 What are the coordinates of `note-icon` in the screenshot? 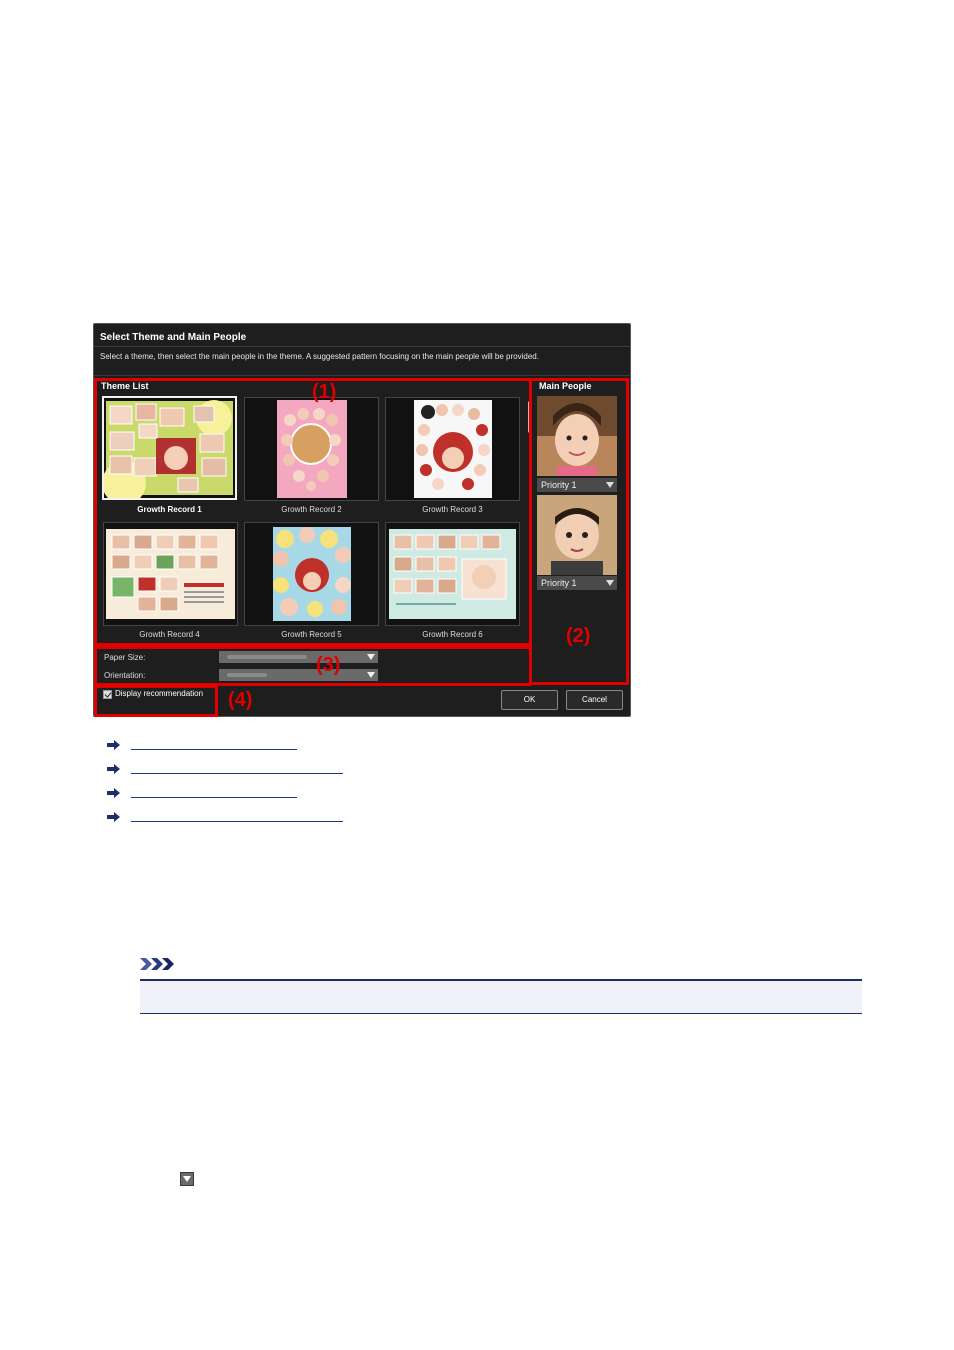 It's located at (157, 964).